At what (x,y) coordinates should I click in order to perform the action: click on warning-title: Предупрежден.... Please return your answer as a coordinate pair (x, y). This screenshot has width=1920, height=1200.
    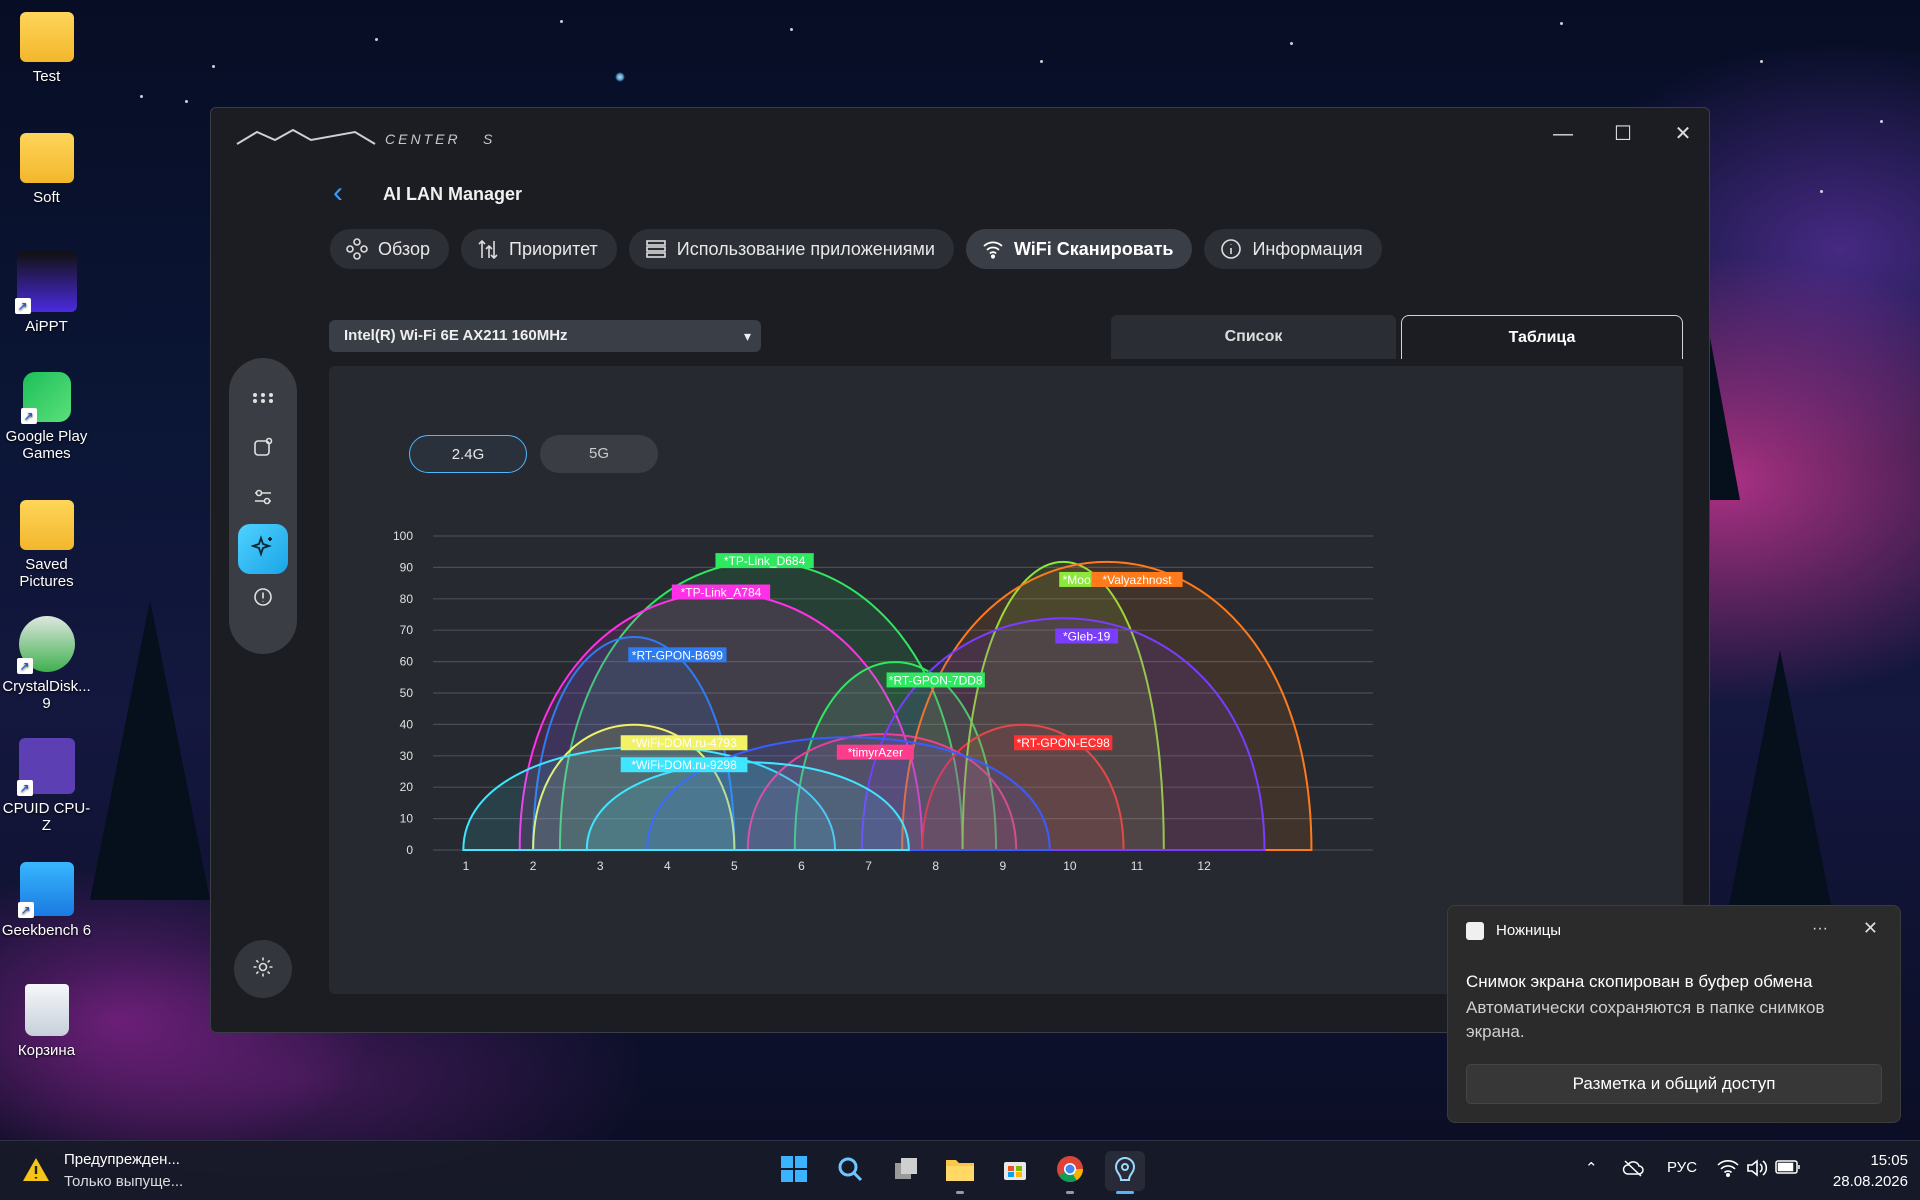
    Looking at the image, I should click on (122, 1159).